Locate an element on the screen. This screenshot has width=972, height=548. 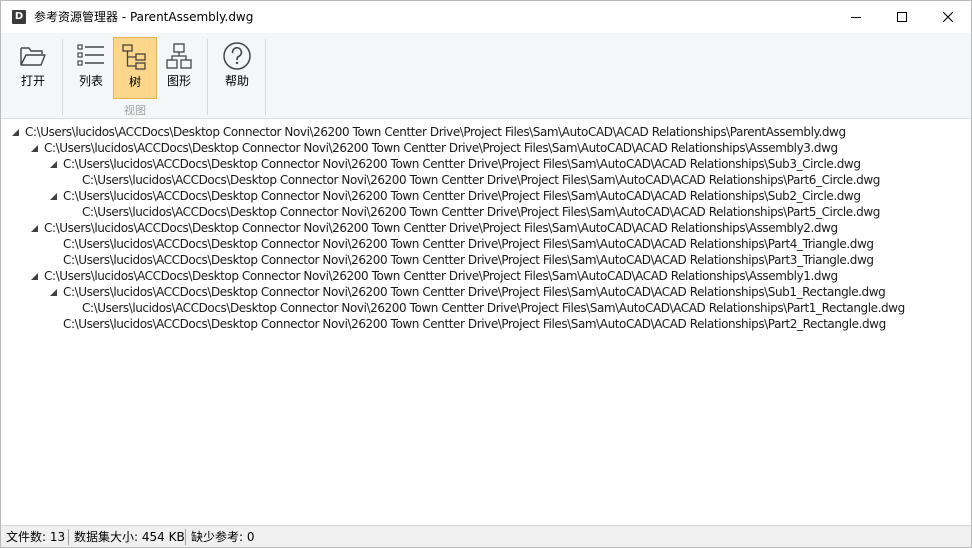
maximize-icon is located at coordinates (902, 17).